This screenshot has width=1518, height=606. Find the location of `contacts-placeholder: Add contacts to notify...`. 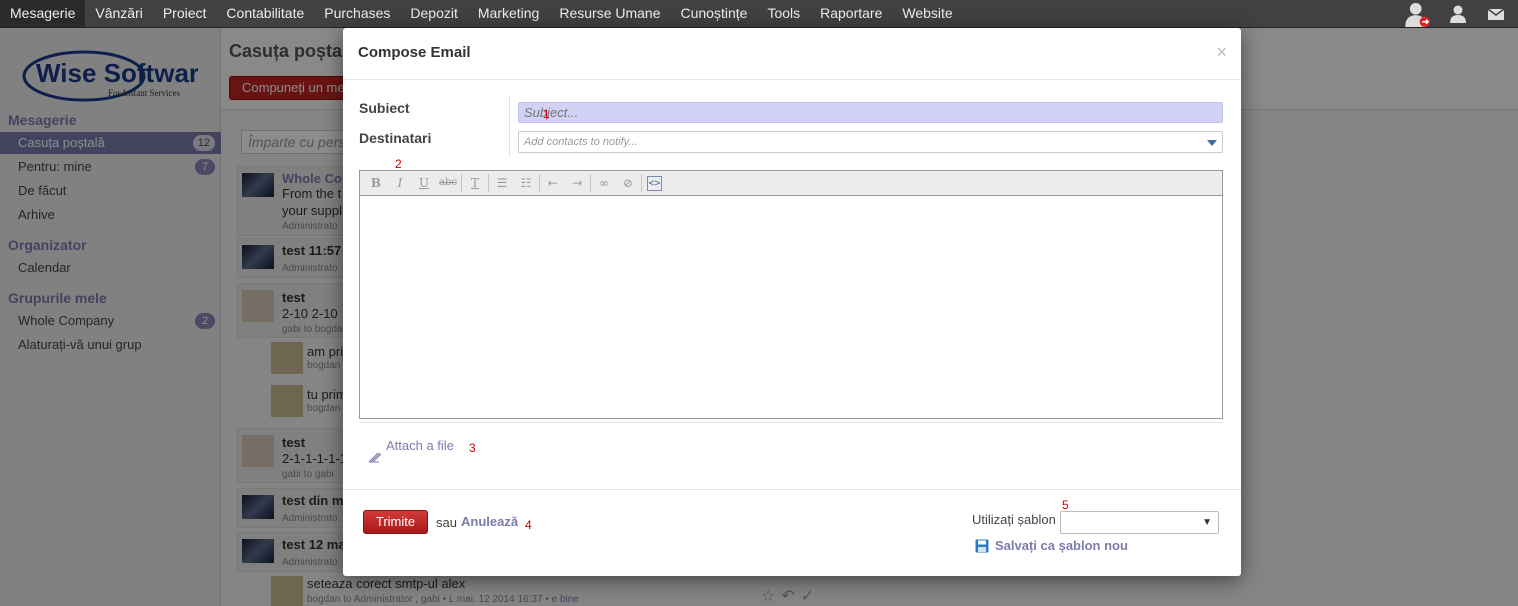

contacts-placeholder: Add contacts to notify... is located at coordinates (581, 142).